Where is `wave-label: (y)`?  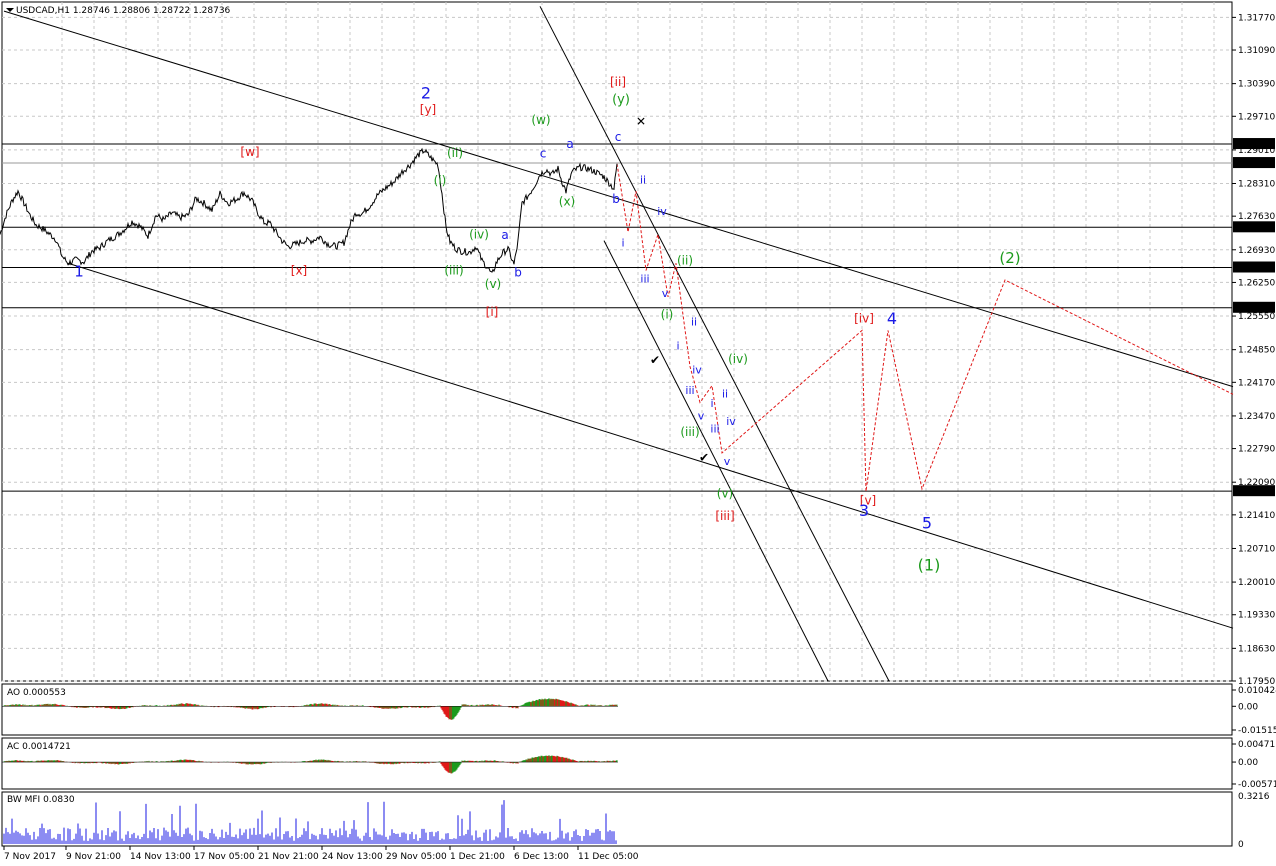 wave-label: (y) is located at coordinates (621, 99).